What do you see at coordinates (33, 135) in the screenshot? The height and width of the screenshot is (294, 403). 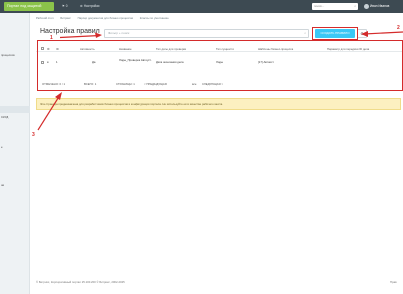 I see `annotation-label-3: 3` at bounding box center [33, 135].